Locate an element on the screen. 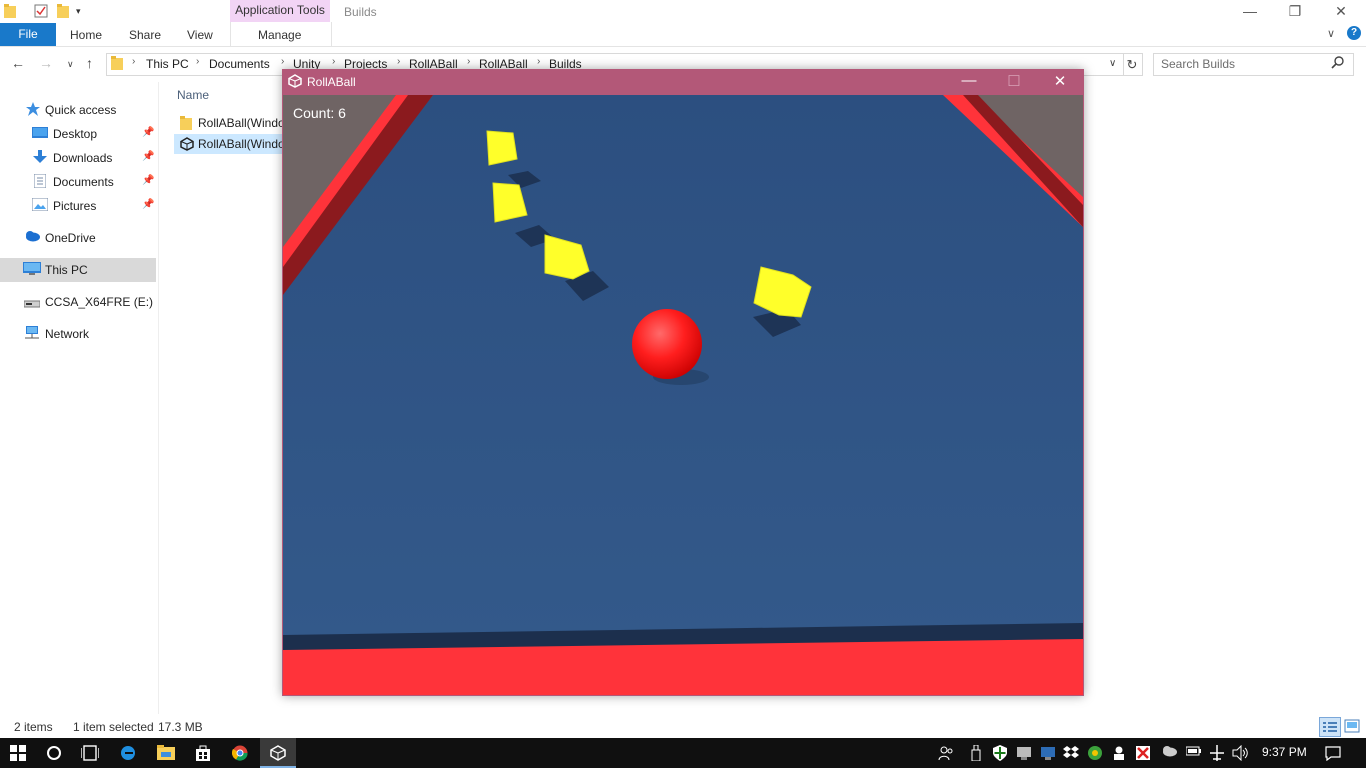  crumb-this-pc: This PC is located at coordinates (167, 64).